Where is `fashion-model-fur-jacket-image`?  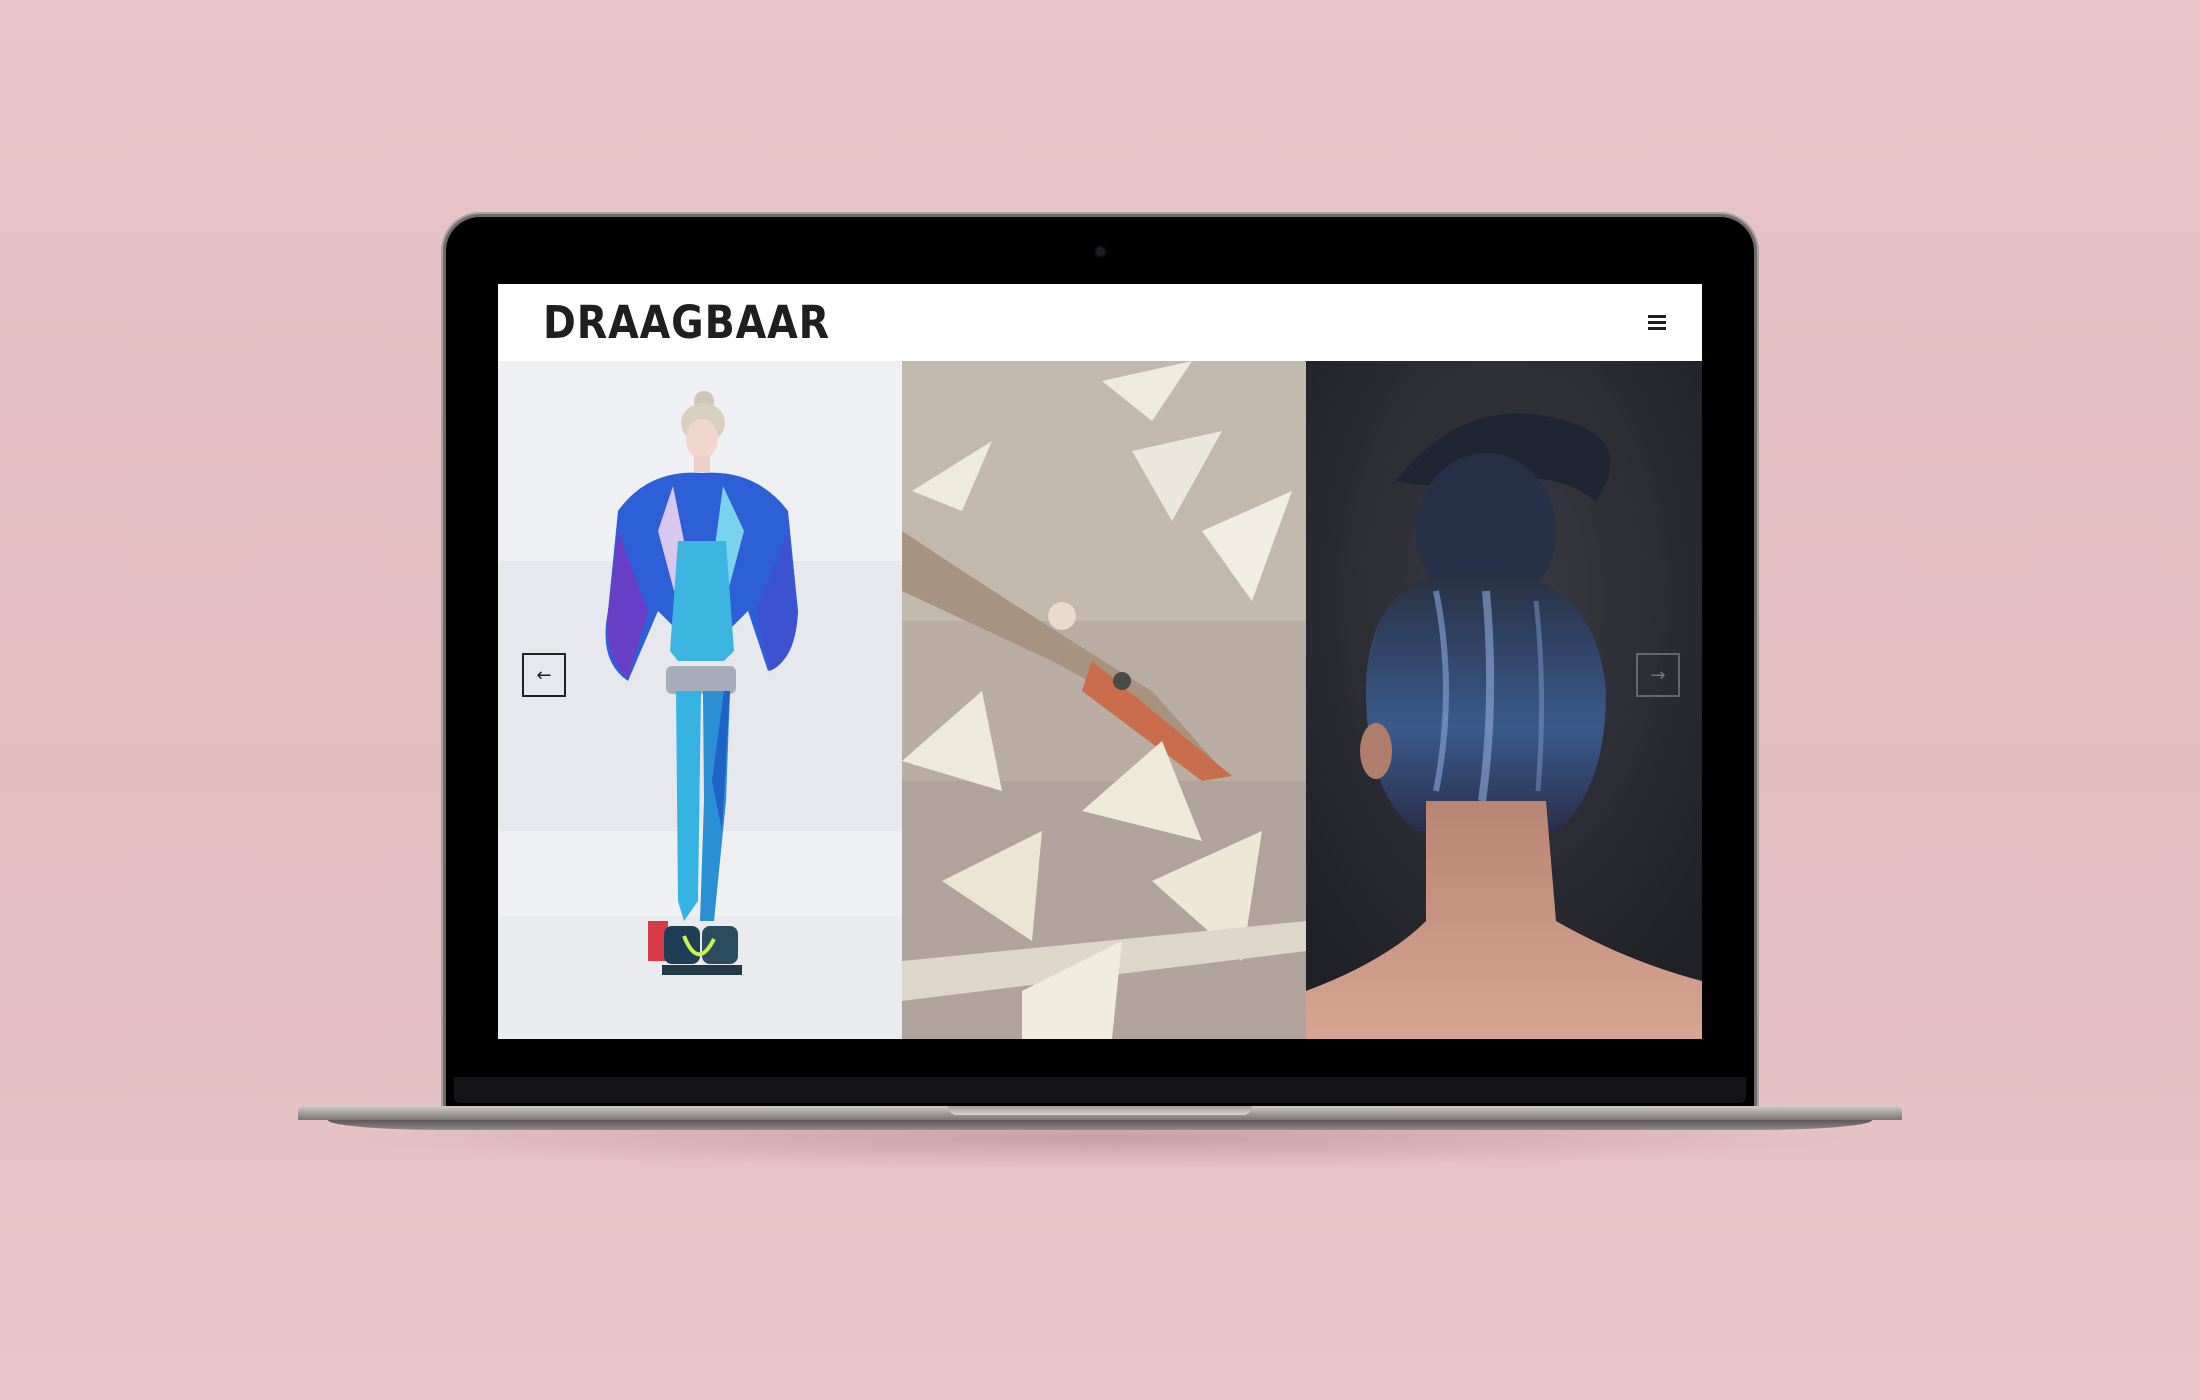 fashion-model-fur-jacket-image is located at coordinates (700, 700).